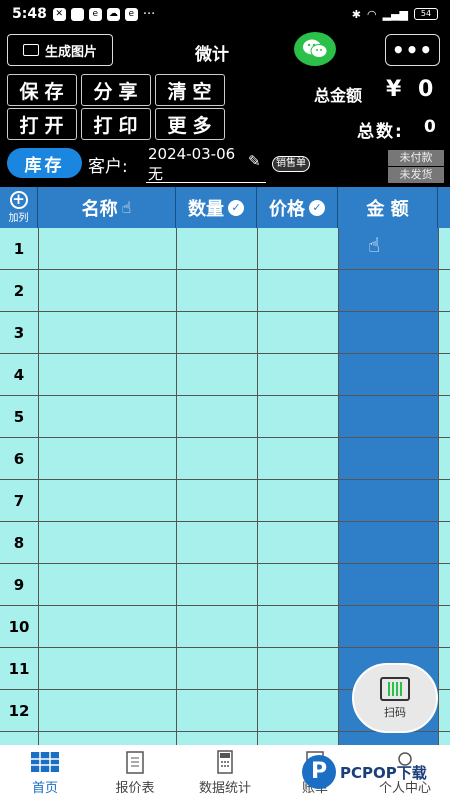 This screenshot has height=800, width=450. I want to click on row-number: 10, so click(19, 627).